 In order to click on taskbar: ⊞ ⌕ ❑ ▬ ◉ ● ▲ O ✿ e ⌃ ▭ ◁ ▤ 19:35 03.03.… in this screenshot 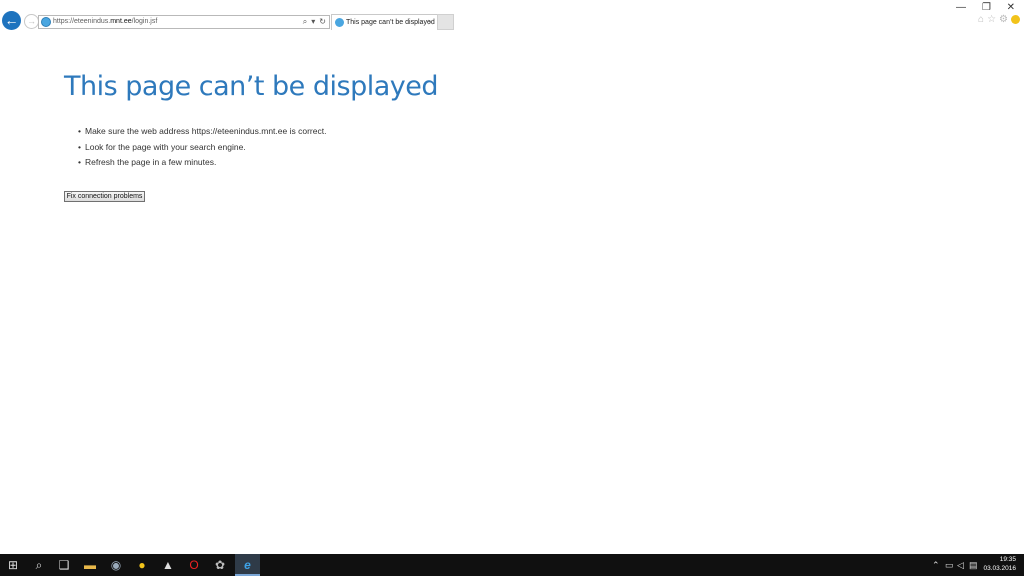, I will do `click(512, 565)`.